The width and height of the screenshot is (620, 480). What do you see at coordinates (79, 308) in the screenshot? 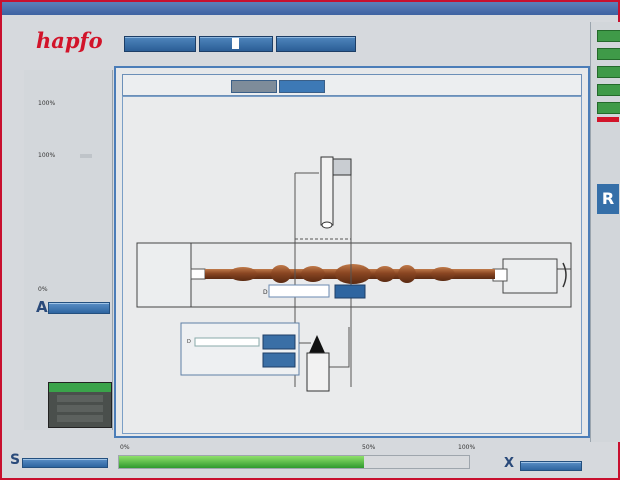
I see `axis-a-value-field` at bounding box center [79, 308].